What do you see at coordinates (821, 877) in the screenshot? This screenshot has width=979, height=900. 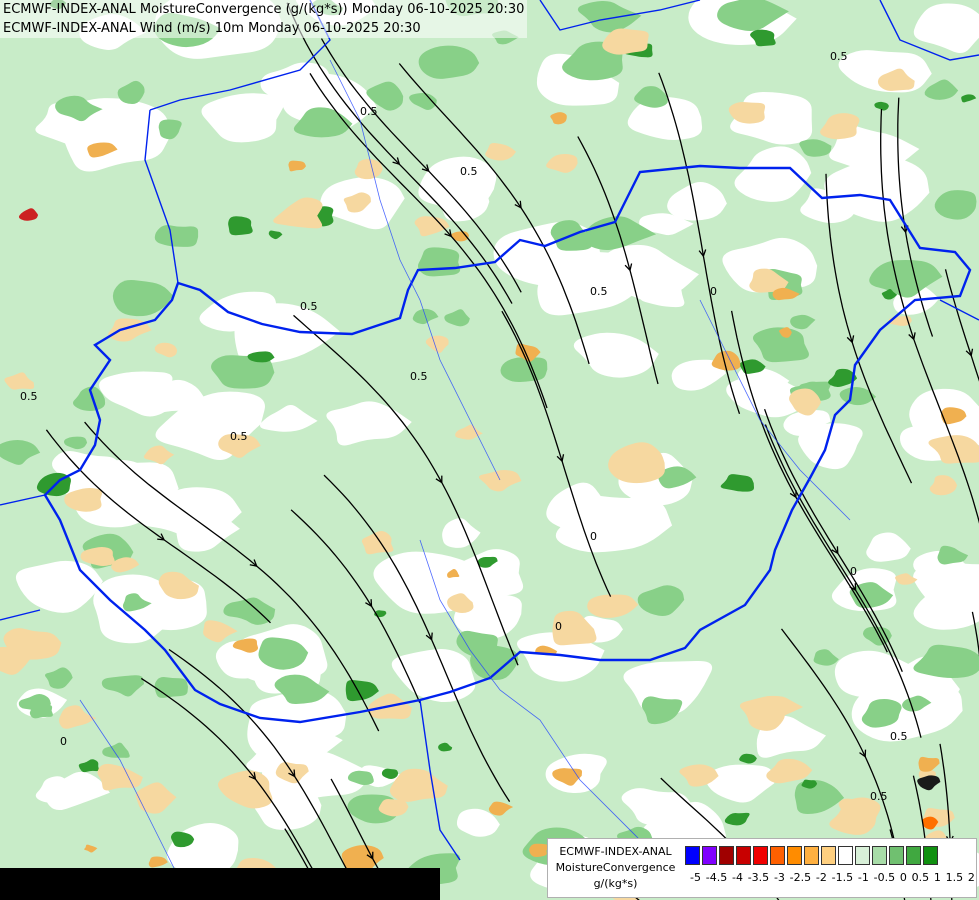 I see `legend-tick: -2` at bounding box center [821, 877].